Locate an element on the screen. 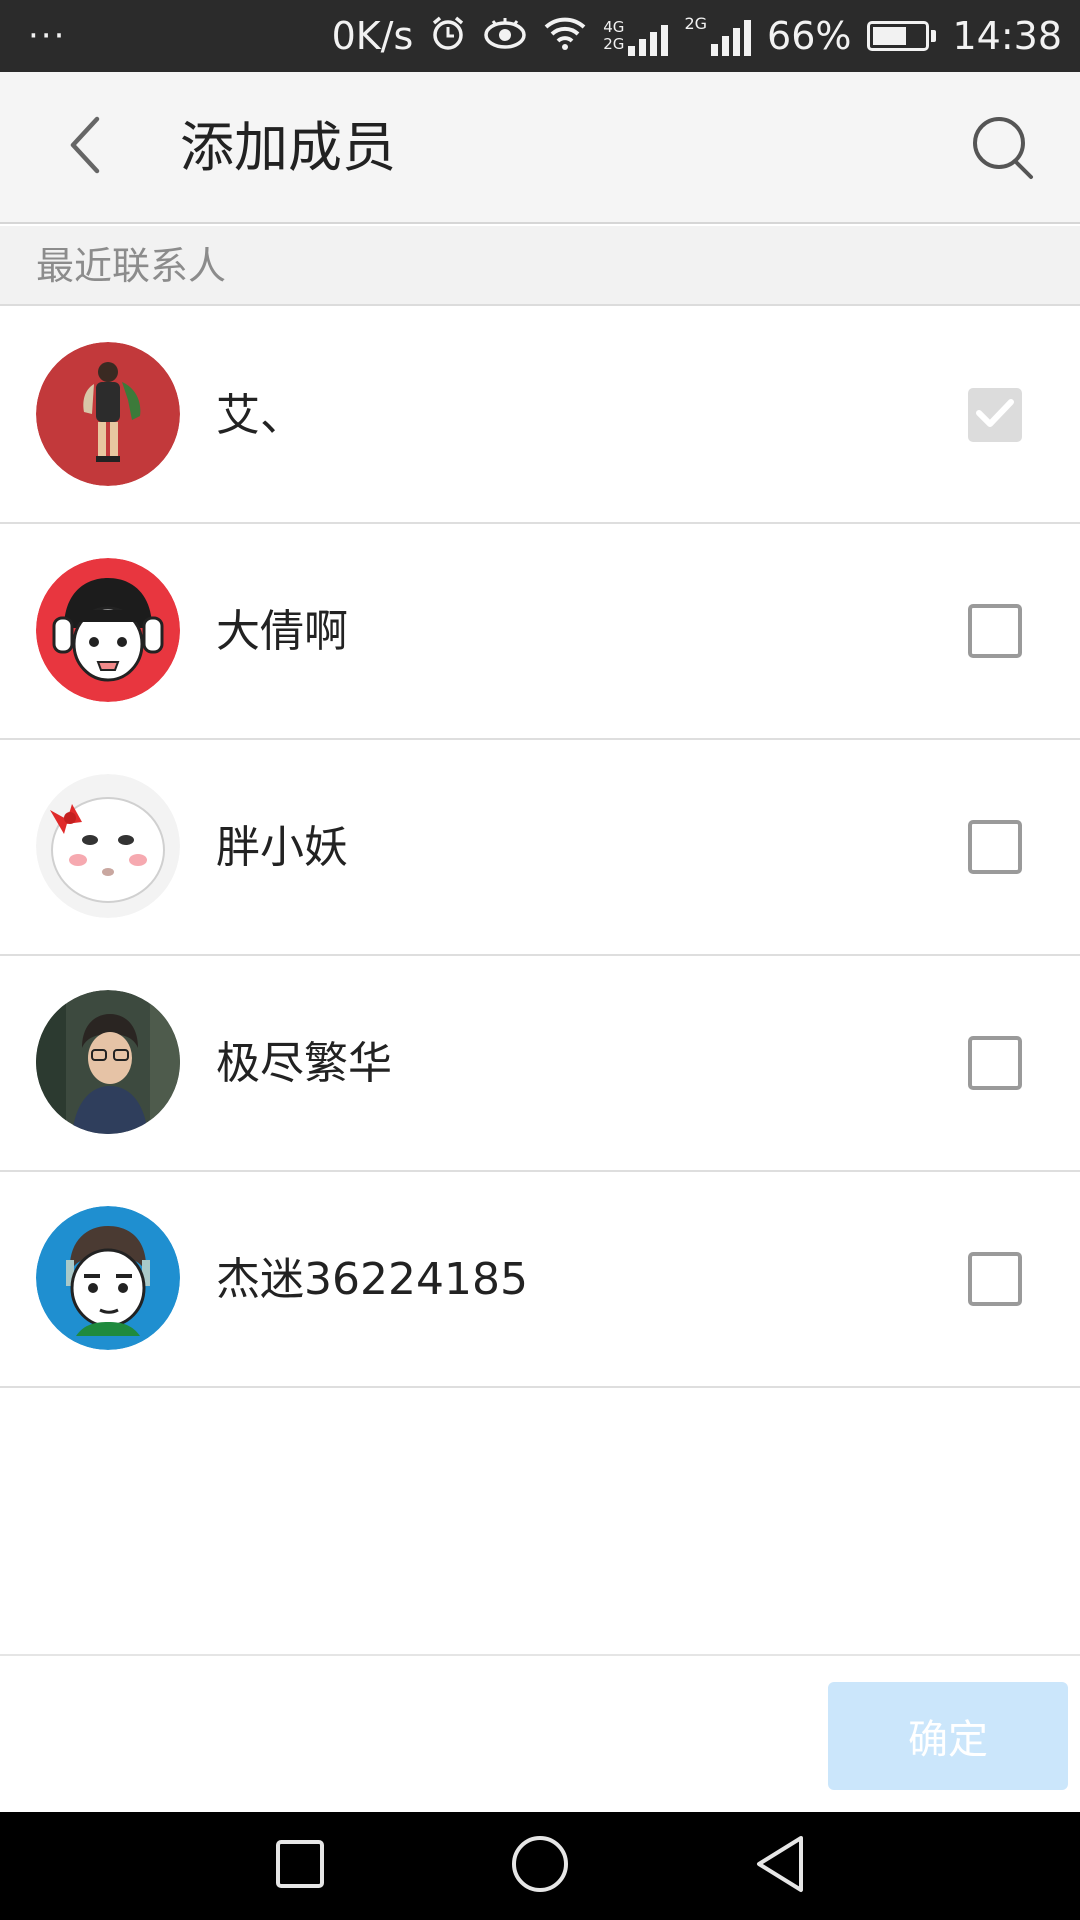  contact-row: 大倩啊 is located at coordinates (540, 632).